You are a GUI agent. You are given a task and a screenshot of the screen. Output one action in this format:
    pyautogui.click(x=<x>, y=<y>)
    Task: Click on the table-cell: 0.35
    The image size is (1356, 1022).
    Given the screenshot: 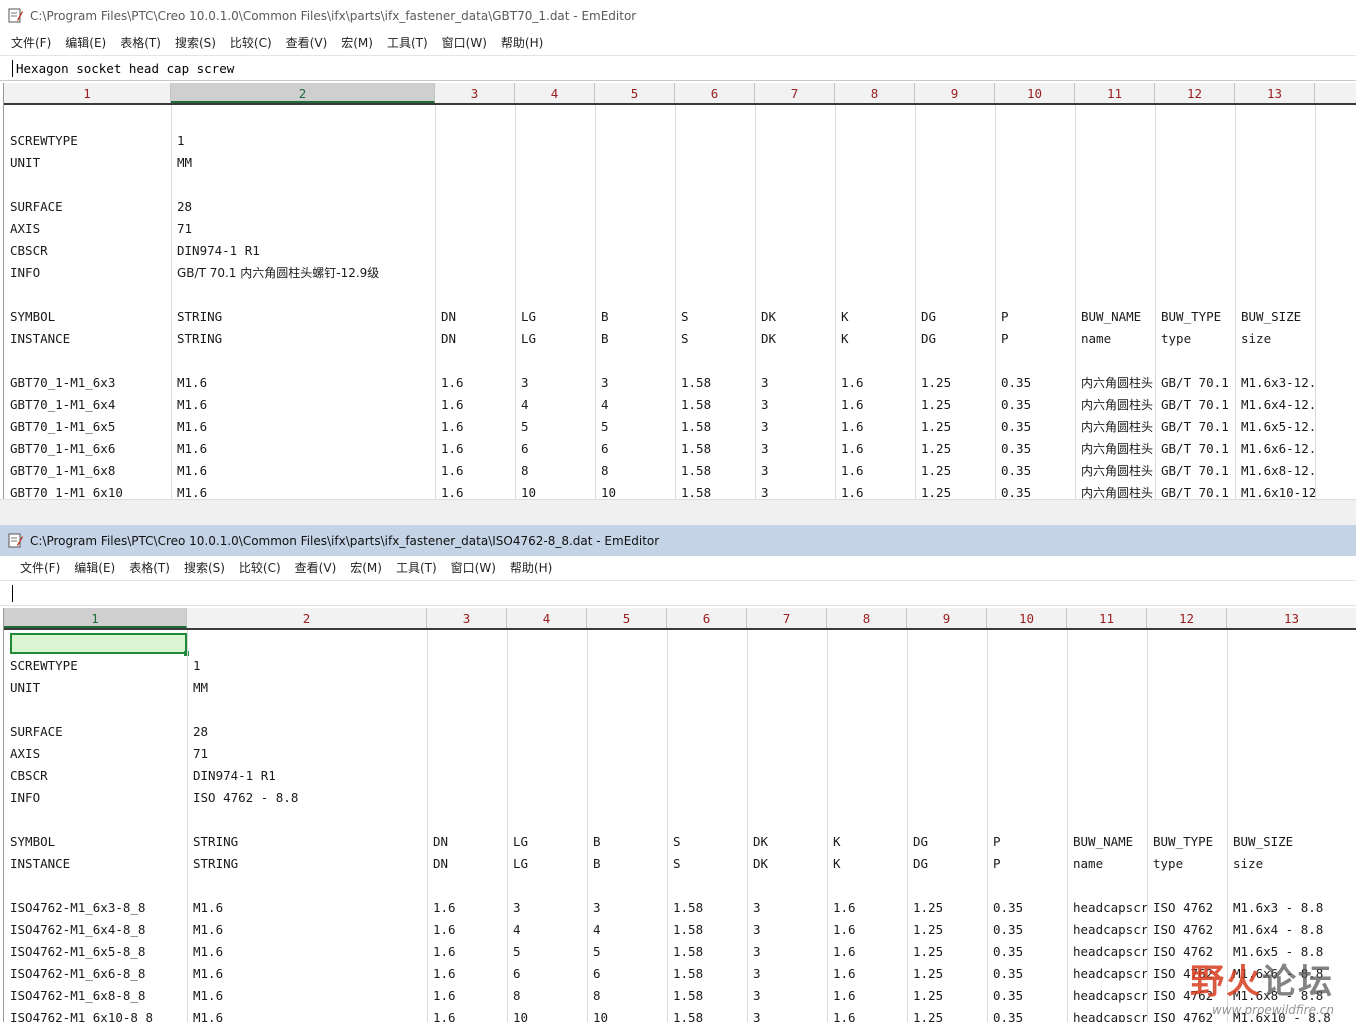 What is the action you would take?
    pyautogui.click(x=1035, y=383)
    